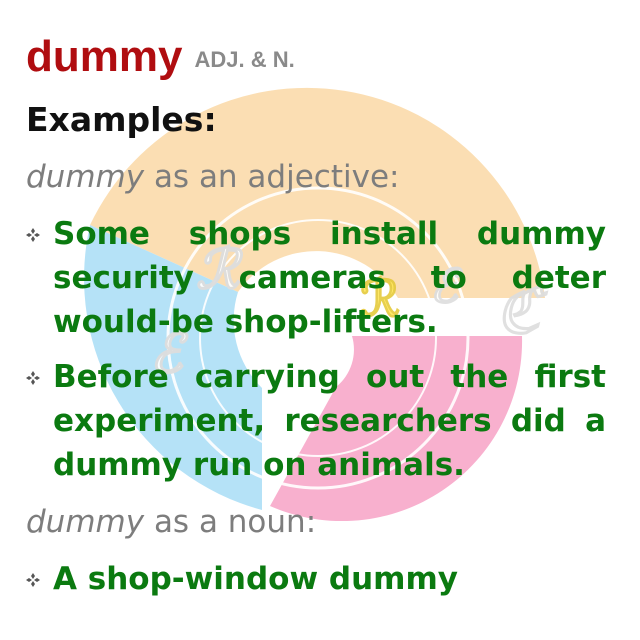  What do you see at coordinates (121, 119) in the screenshot?
I see `examples-heading: Examples:` at bounding box center [121, 119].